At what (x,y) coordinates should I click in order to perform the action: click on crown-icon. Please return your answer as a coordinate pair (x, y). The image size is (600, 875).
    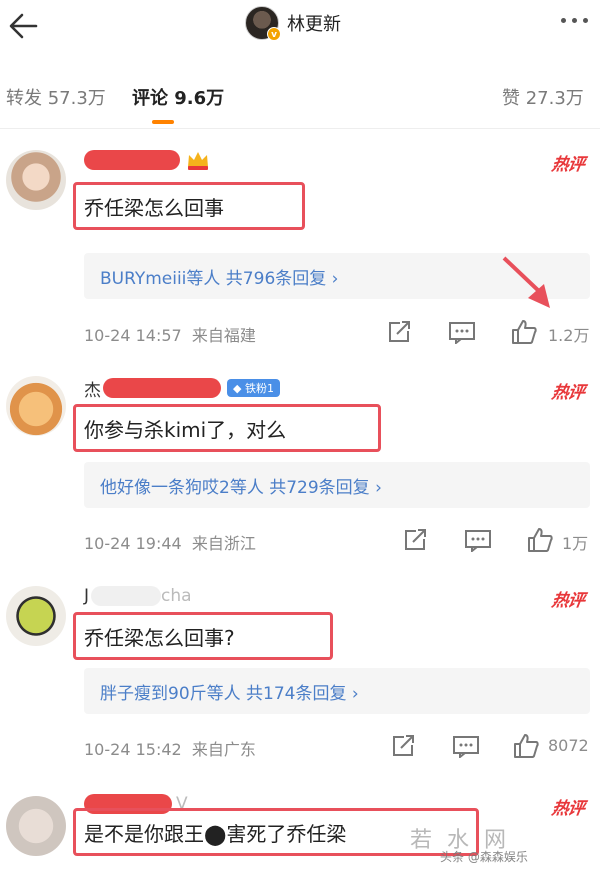
    Looking at the image, I should click on (198, 161).